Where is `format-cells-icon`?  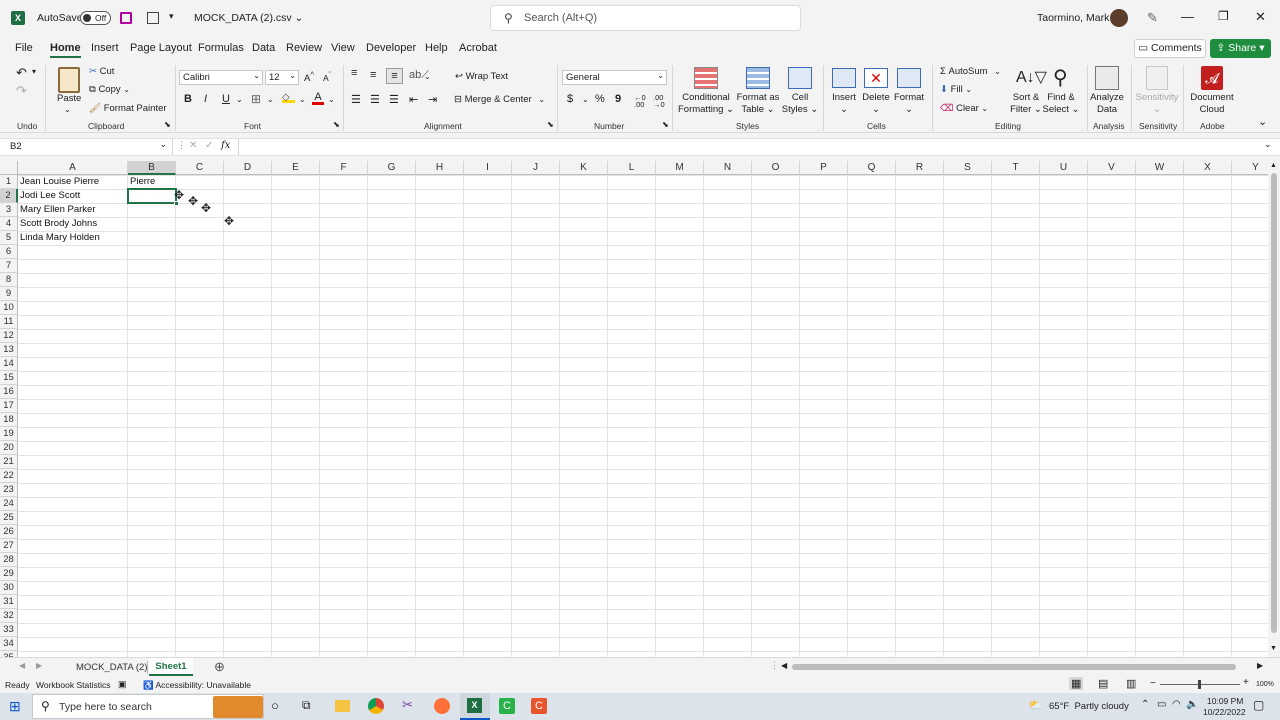 format-cells-icon is located at coordinates (909, 78).